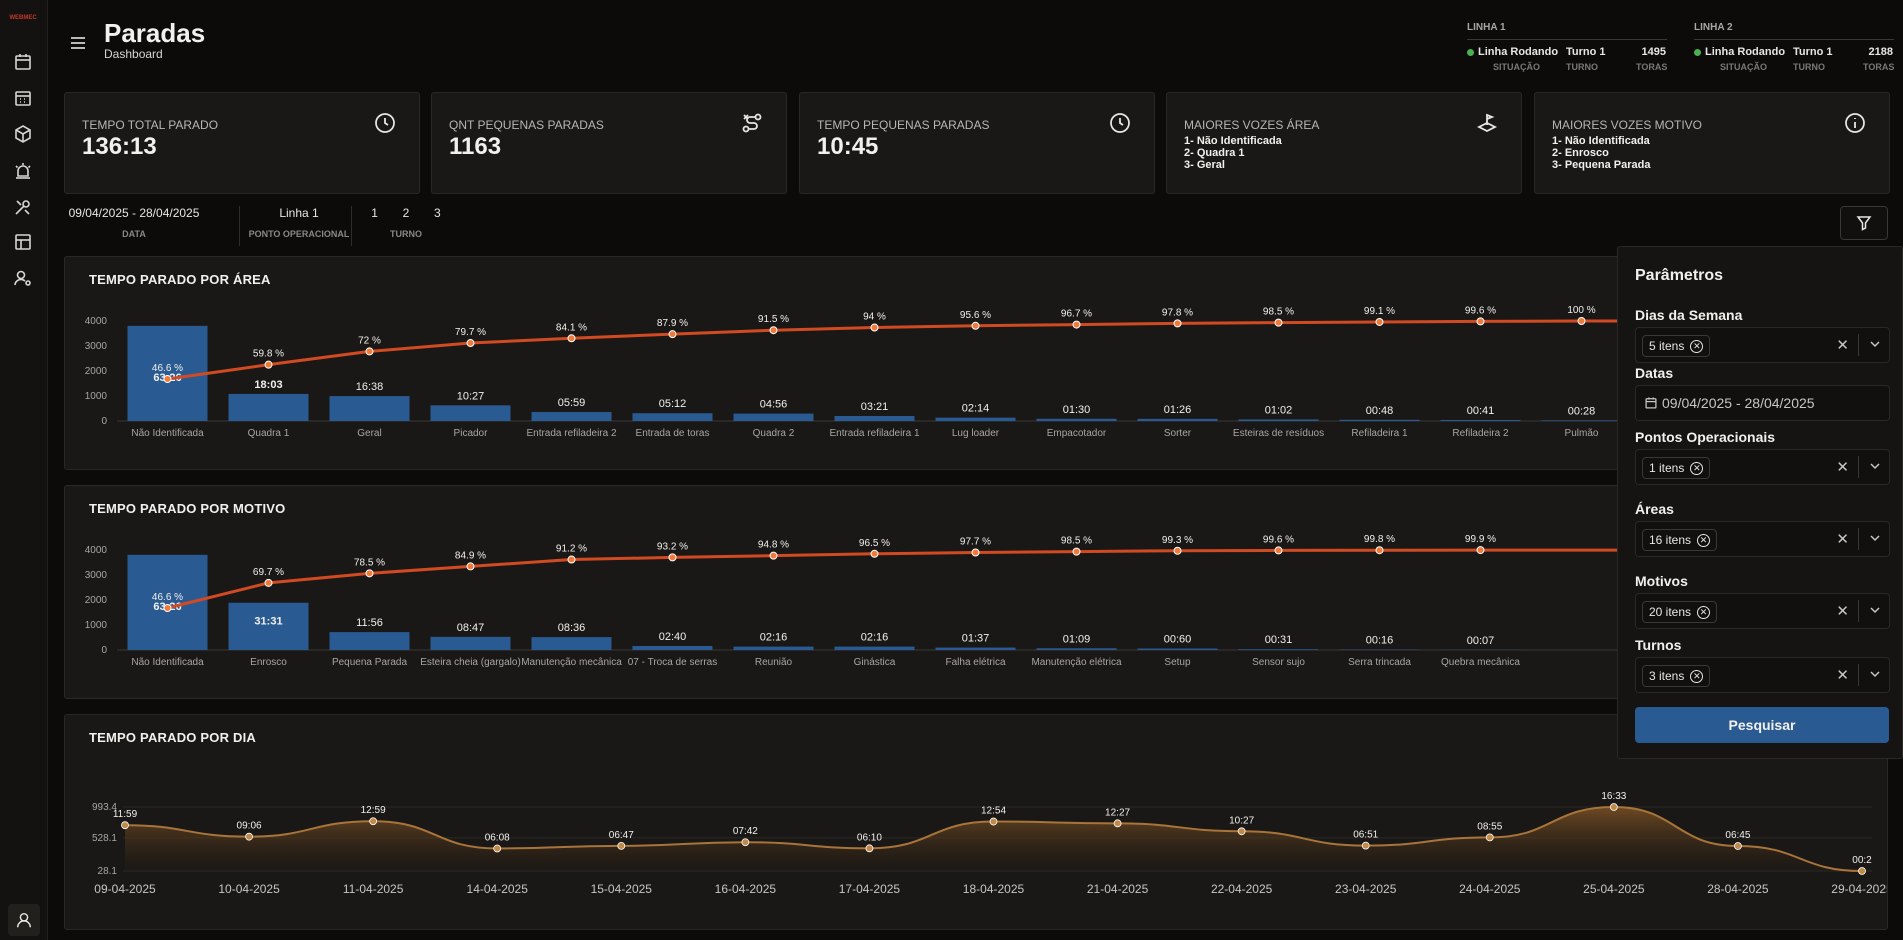  What do you see at coordinates (1762, 403) in the screenshot?
I see `date-range-input: 09/04/2025 - 28/04/2025` at bounding box center [1762, 403].